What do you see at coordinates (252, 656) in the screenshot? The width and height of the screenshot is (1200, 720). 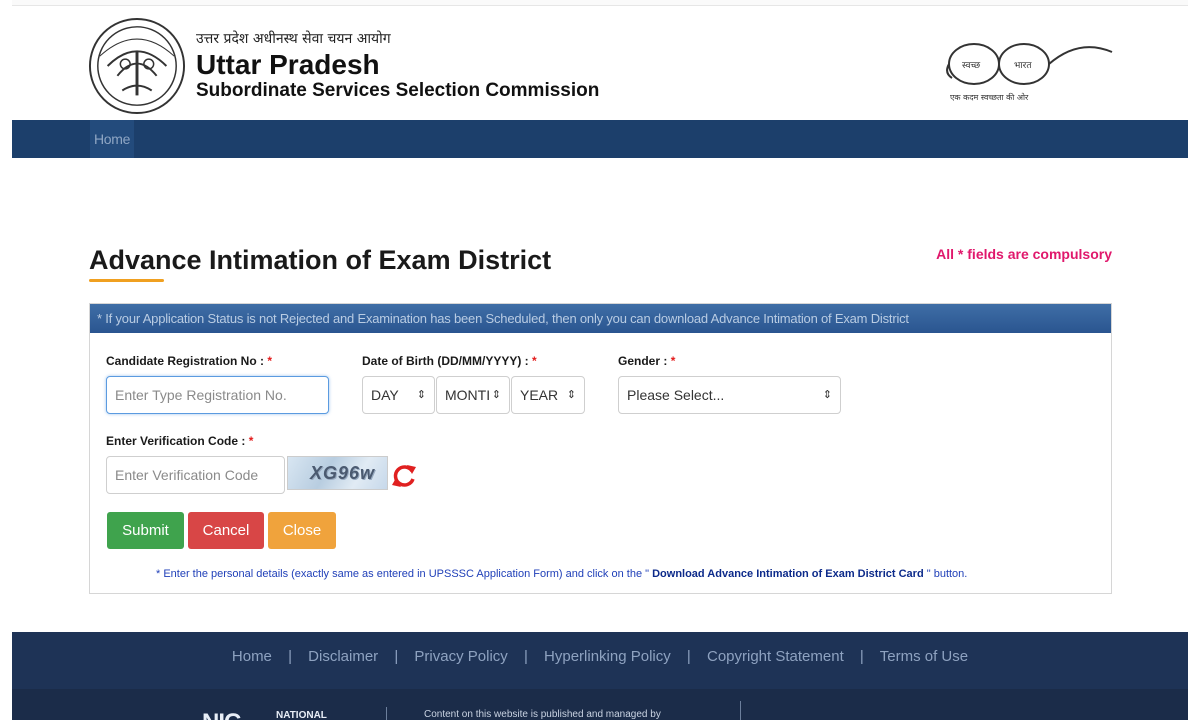 I see `footer-link-home: Home` at bounding box center [252, 656].